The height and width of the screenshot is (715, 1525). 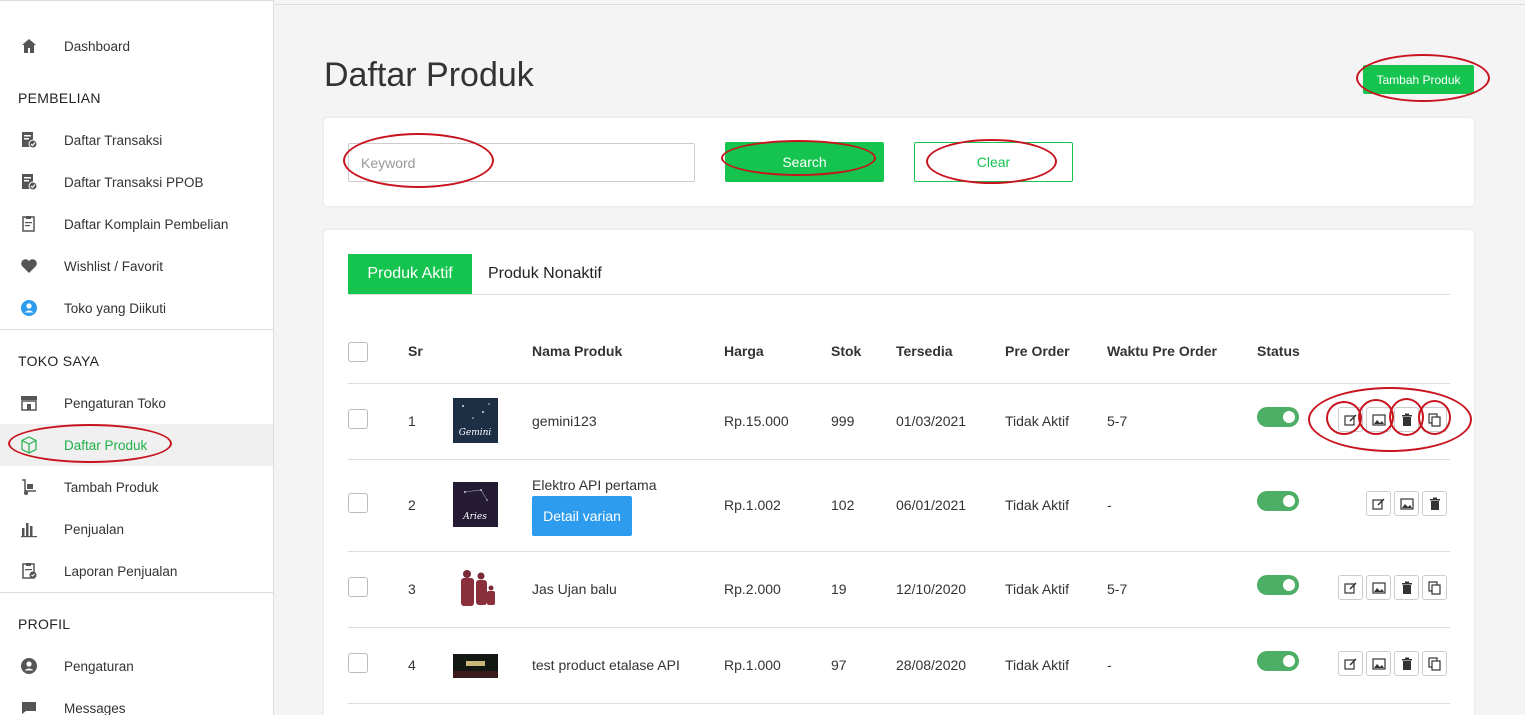 I want to click on sidebar-item-dashboard: Dashboard, so click(x=136, y=46).